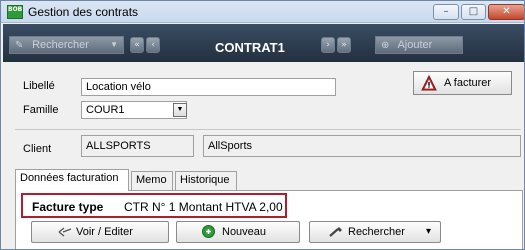 This screenshot has height=250, width=525. I want to click on client-name-field: AllSports, so click(362, 146).